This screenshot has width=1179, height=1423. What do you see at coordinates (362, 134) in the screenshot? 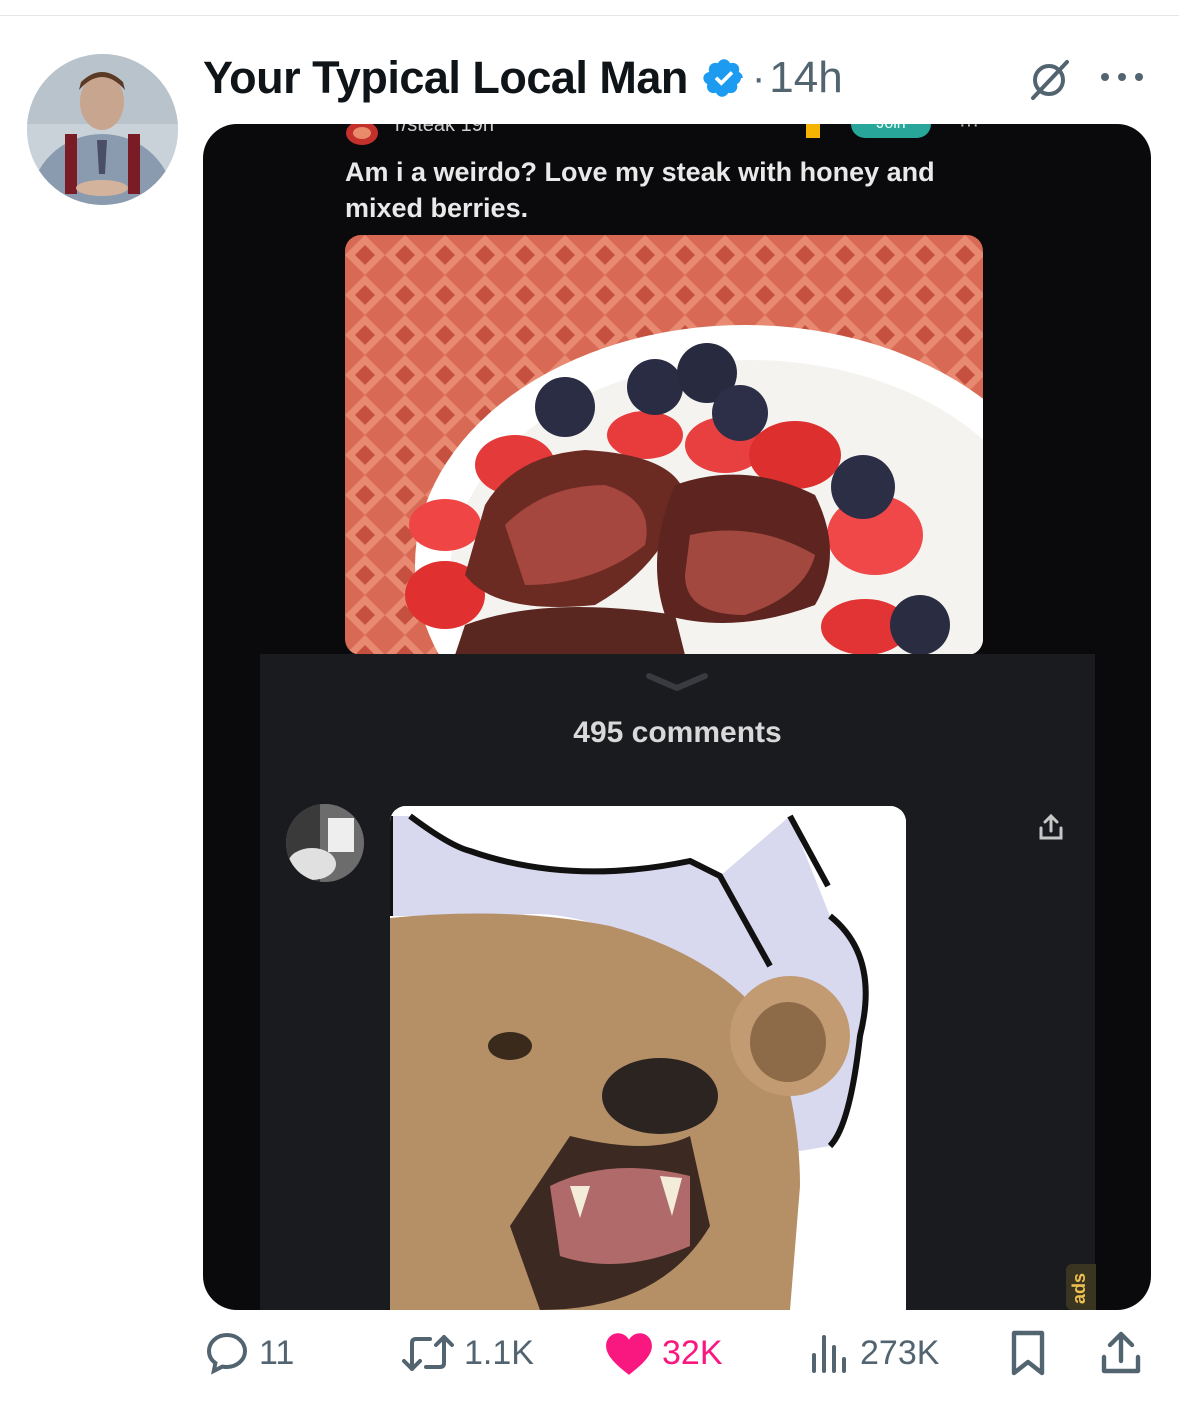
I see `subreddit-icon` at bounding box center [362, 134].